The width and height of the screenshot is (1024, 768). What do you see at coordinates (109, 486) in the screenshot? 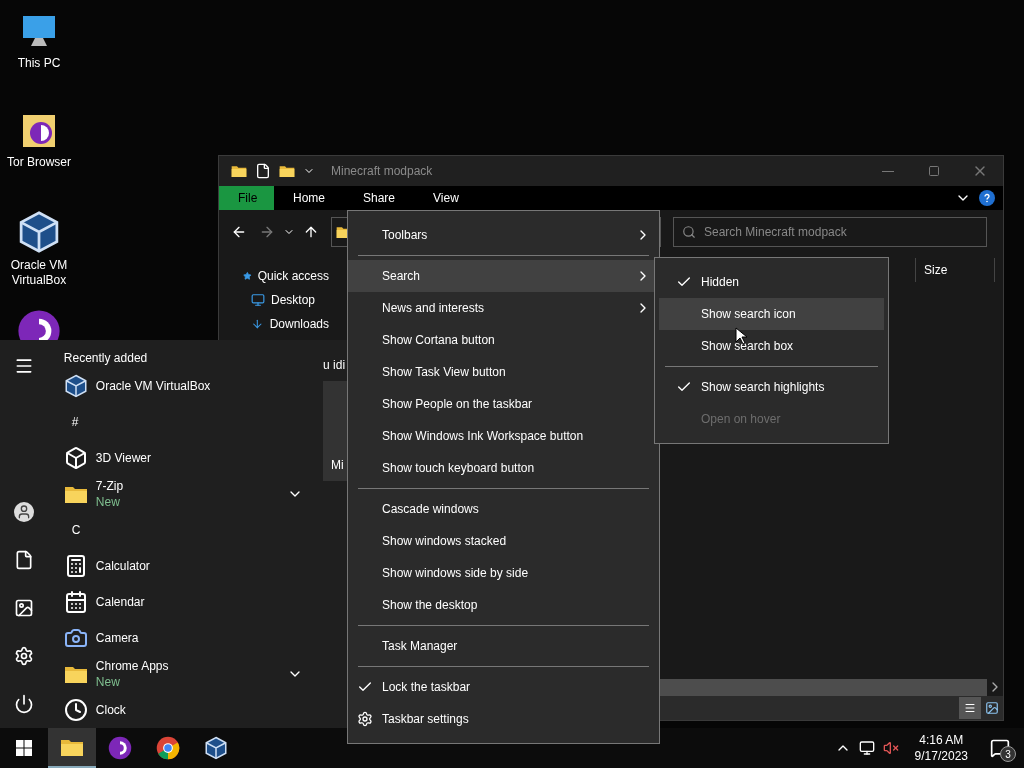
I see `folder-name: 7-Zip` at bounding box center [109, 486].